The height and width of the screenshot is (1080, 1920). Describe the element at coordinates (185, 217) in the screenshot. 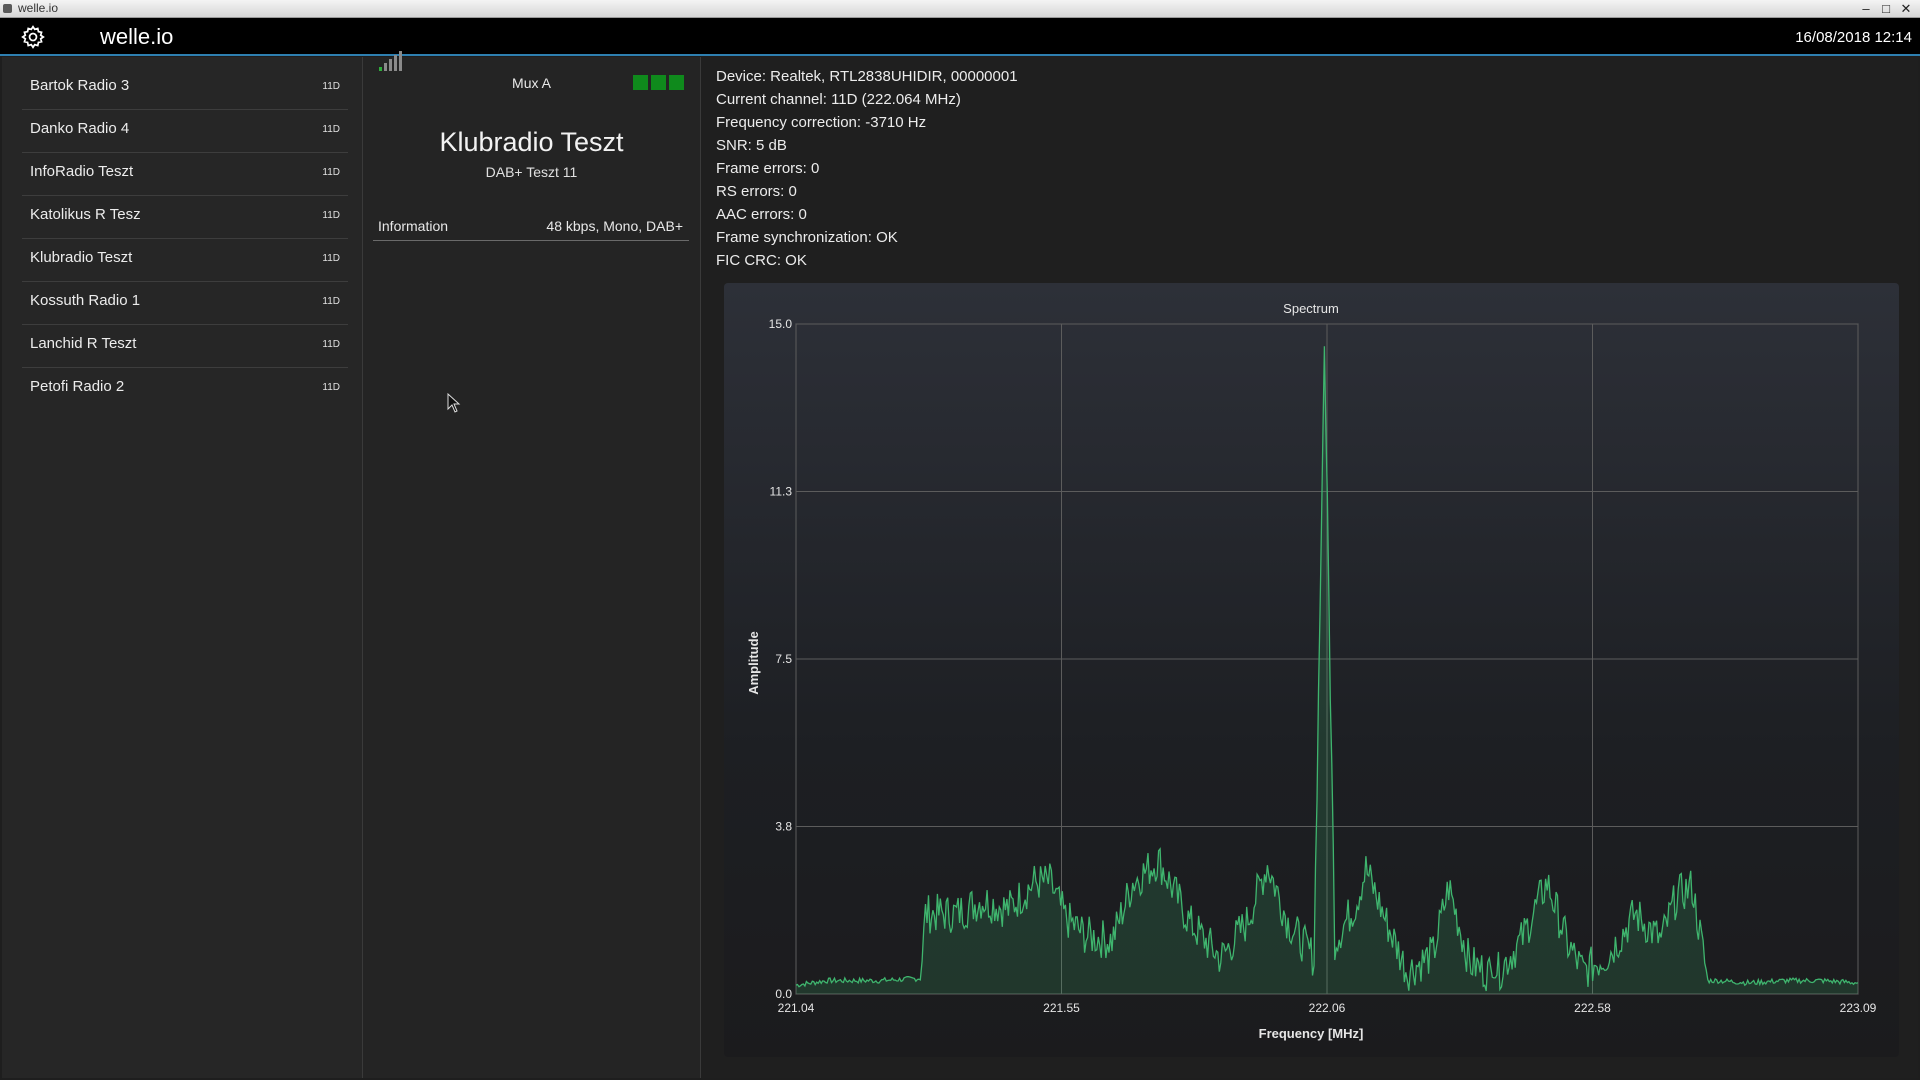

I see `station-item: Katolikus R Tesz 11D` at that location.